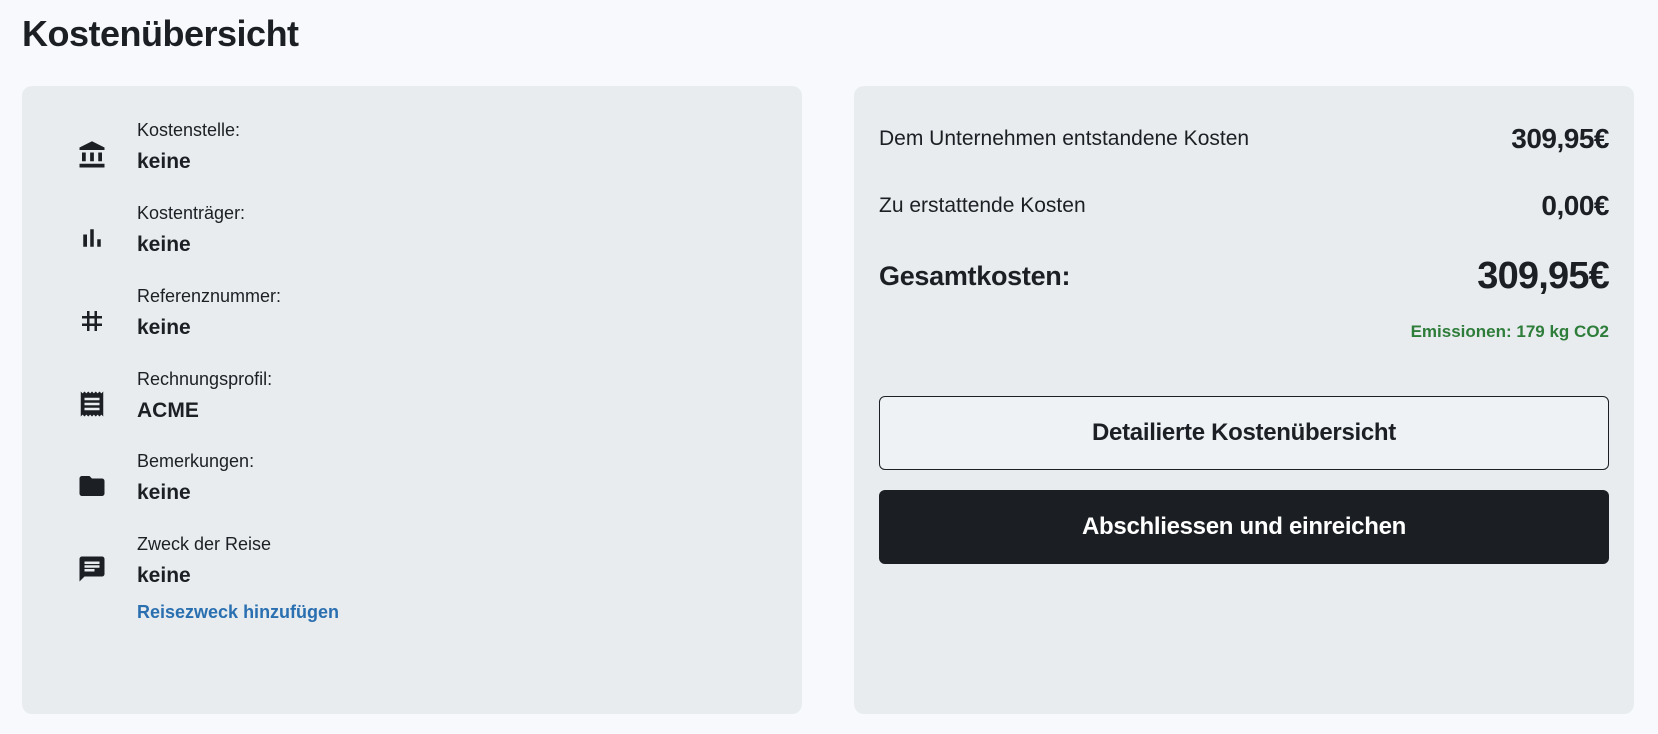 This screenshot has height=734, width=1658. Describe the element at coordinates (204, 544) in the screenshot. I see `detail-label: Zweck der Reise` at that location.